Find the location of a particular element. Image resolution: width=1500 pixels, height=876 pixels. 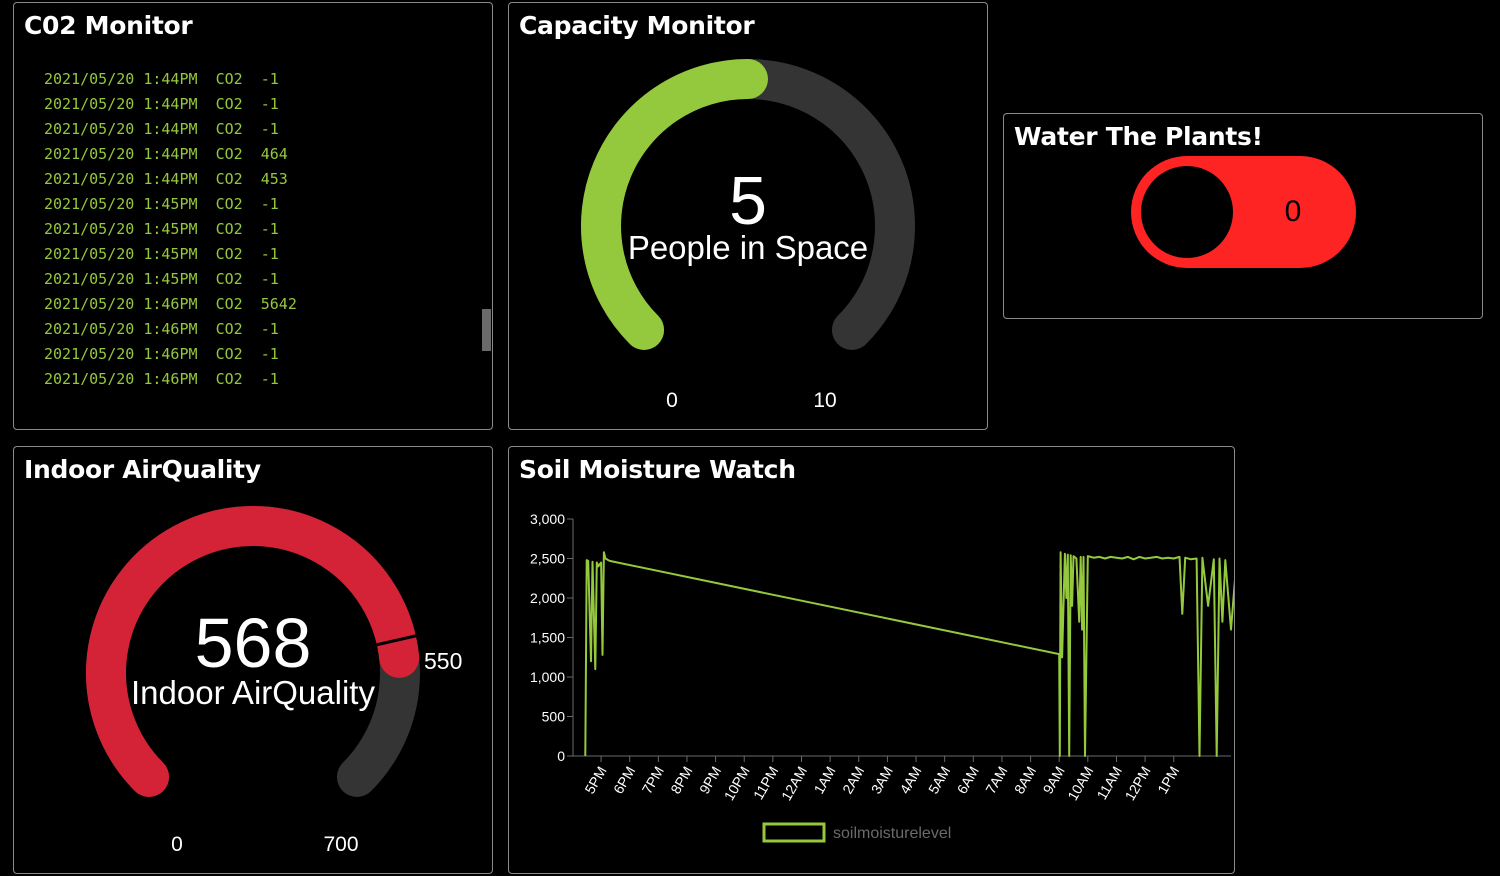

x-tick-label: 5PM is located at coordinates (595, 780).